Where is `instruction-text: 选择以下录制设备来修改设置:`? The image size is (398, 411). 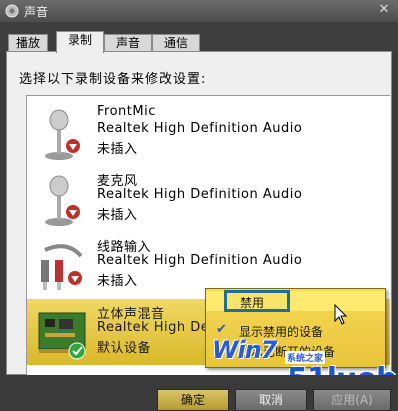 instruction-text: 选择以下录制设备来修改设置: is located at coordinates (113, 79).